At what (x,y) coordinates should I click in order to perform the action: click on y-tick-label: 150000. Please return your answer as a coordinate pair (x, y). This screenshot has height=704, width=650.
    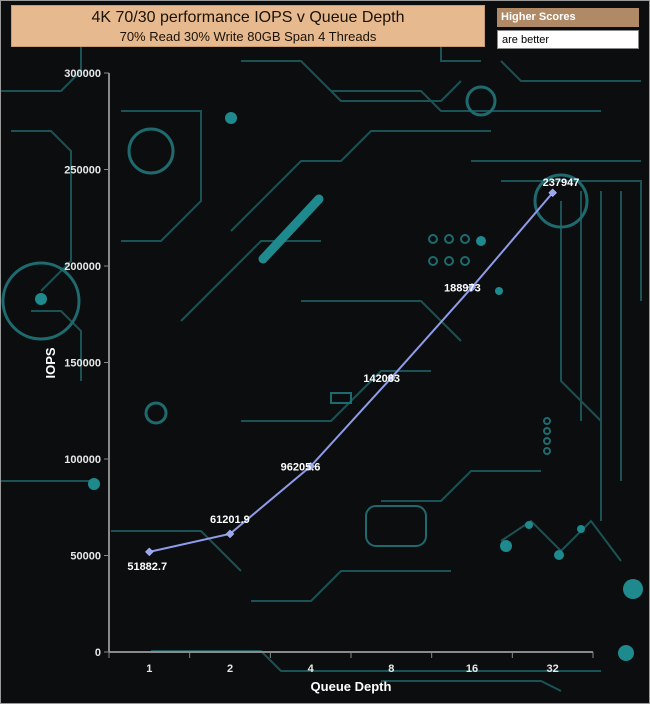
    Looking at the image, I should click on (82, 364).